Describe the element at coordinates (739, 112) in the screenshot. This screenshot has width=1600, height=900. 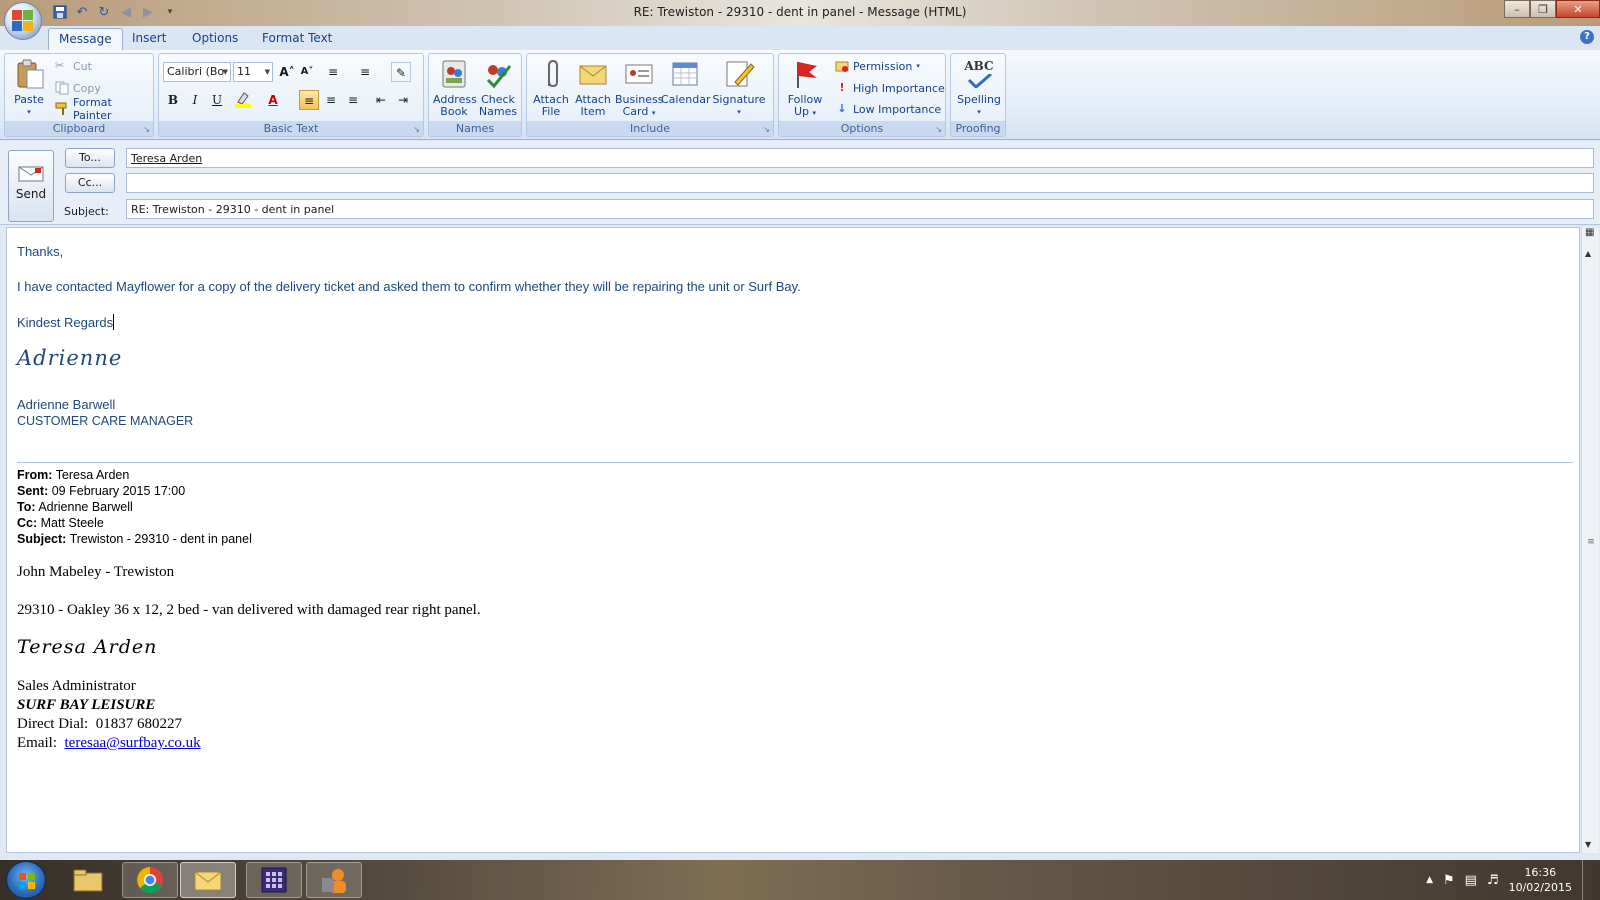
I see `signature-dropdown-icon: ▾` at that location.